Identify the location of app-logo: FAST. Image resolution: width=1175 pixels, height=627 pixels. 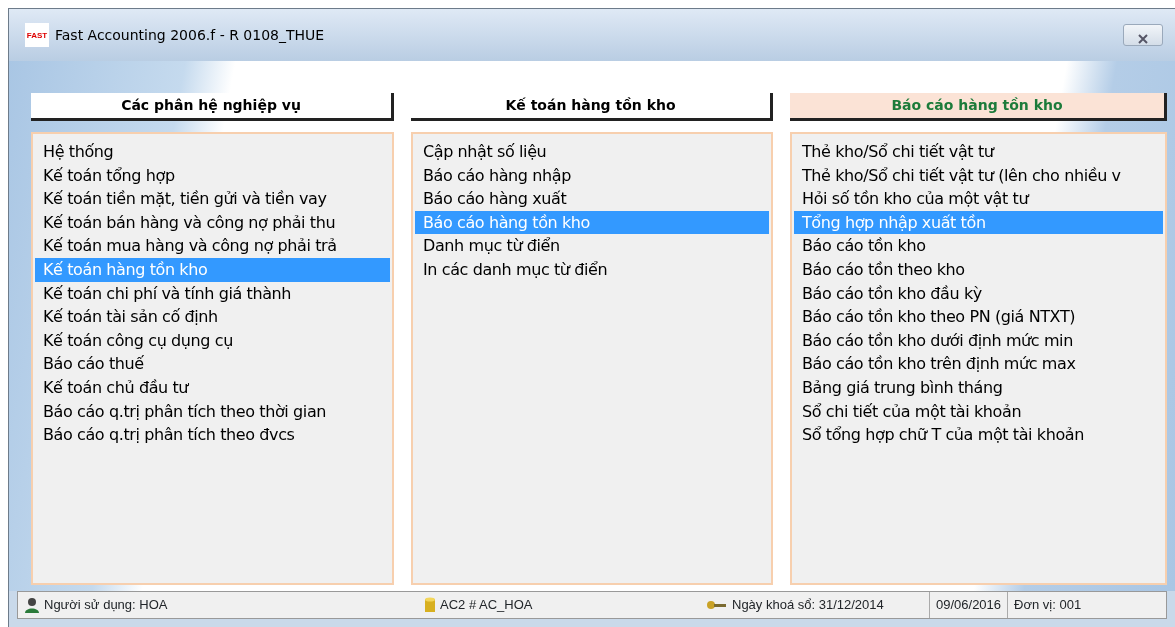
(37, 35).